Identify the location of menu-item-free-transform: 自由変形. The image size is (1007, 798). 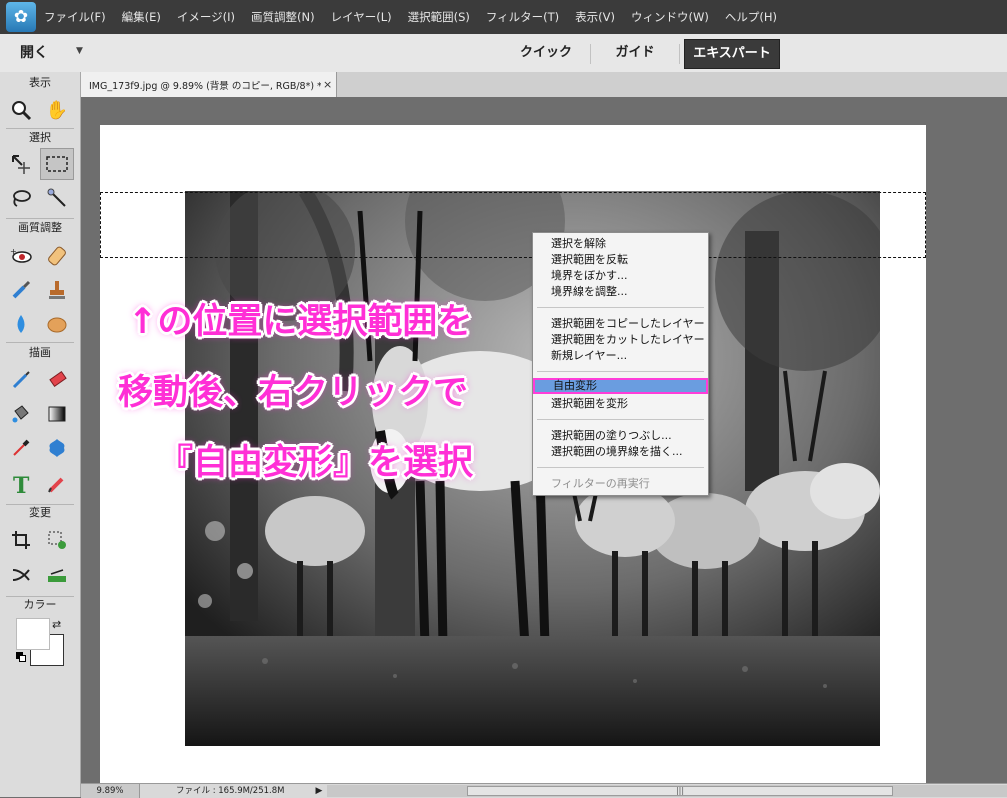
(620, 386).